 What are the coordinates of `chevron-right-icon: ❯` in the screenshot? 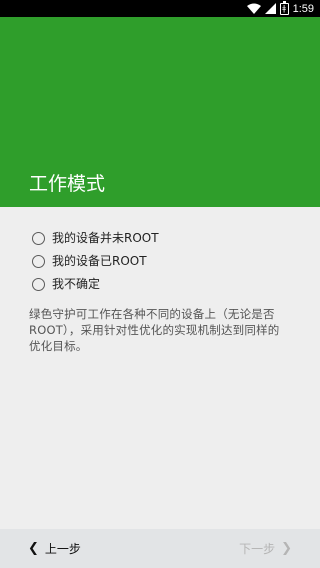 It's located at (286, 548).